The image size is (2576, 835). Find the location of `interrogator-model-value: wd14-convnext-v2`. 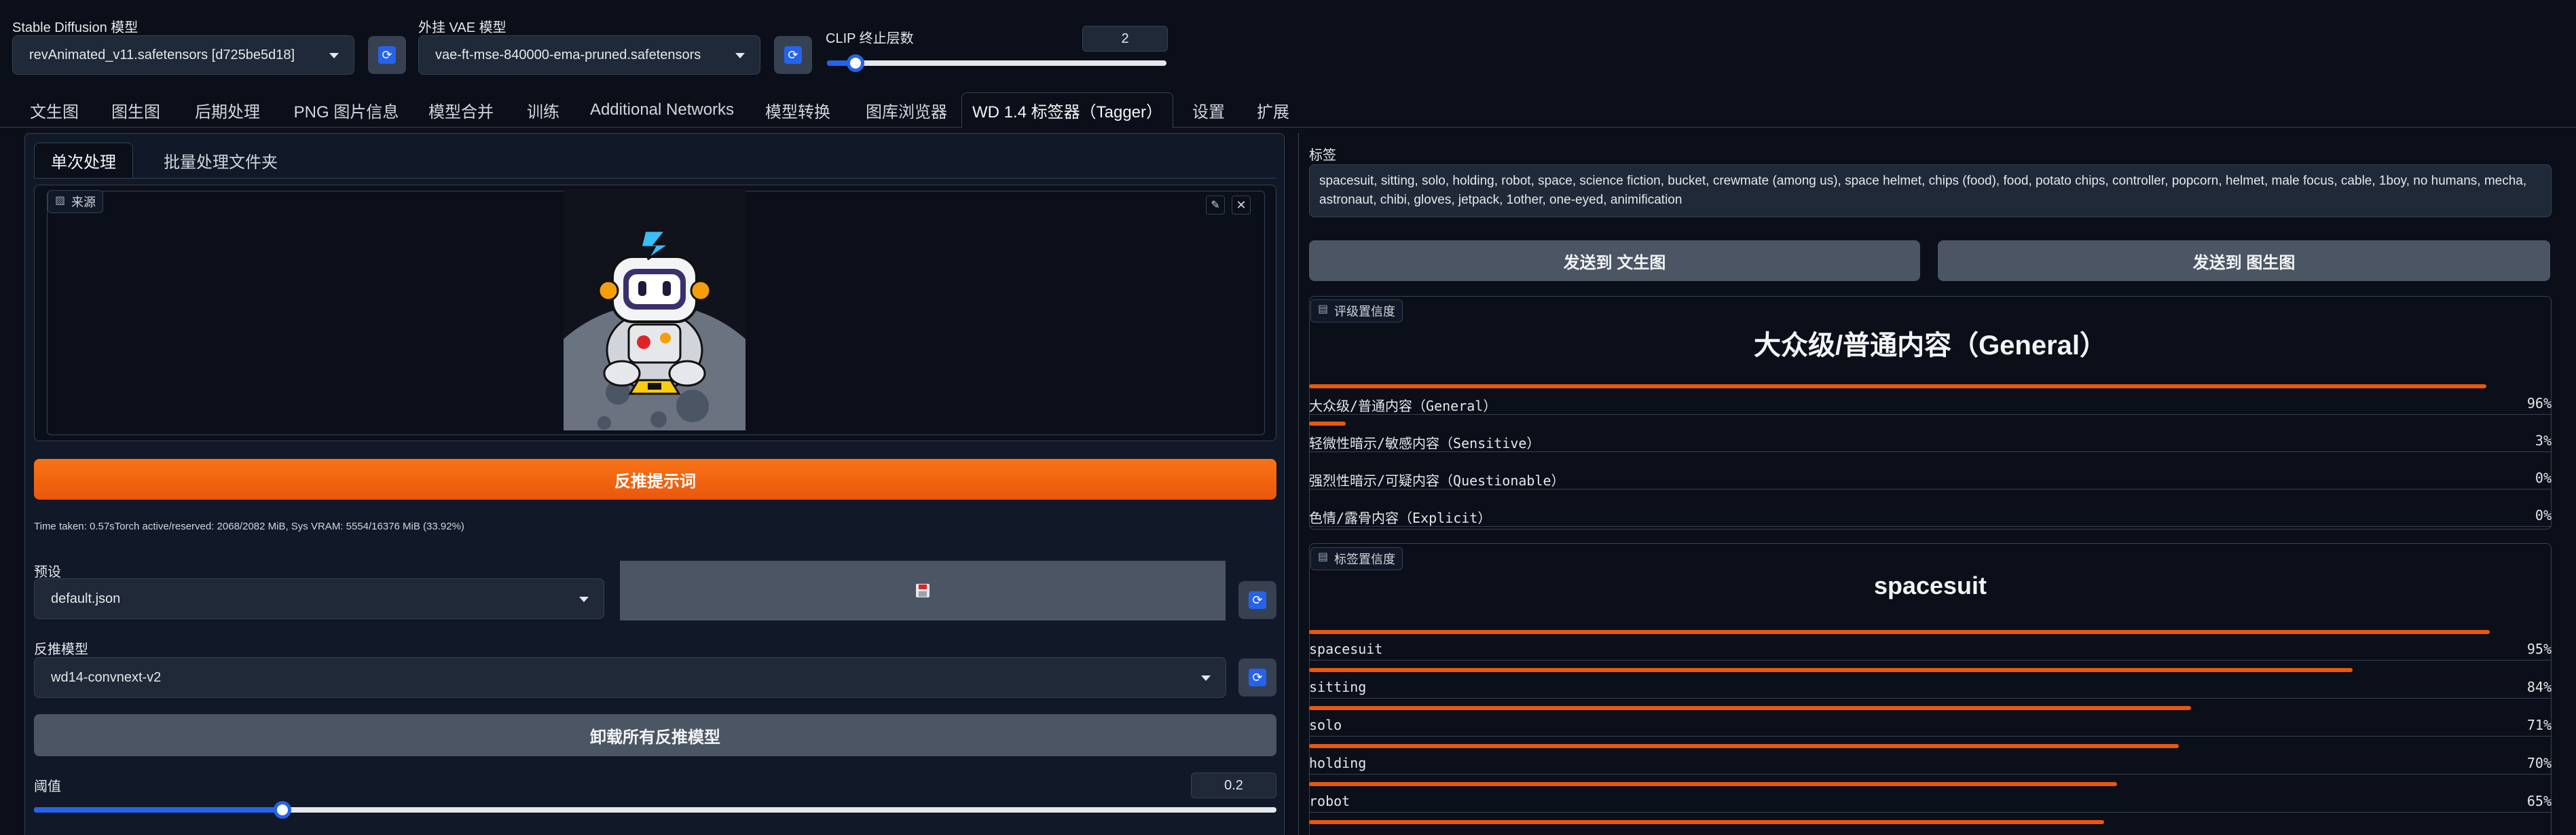

interrogator-model-value: wd14-convnext-v2 is located at coordinates (106, 677).